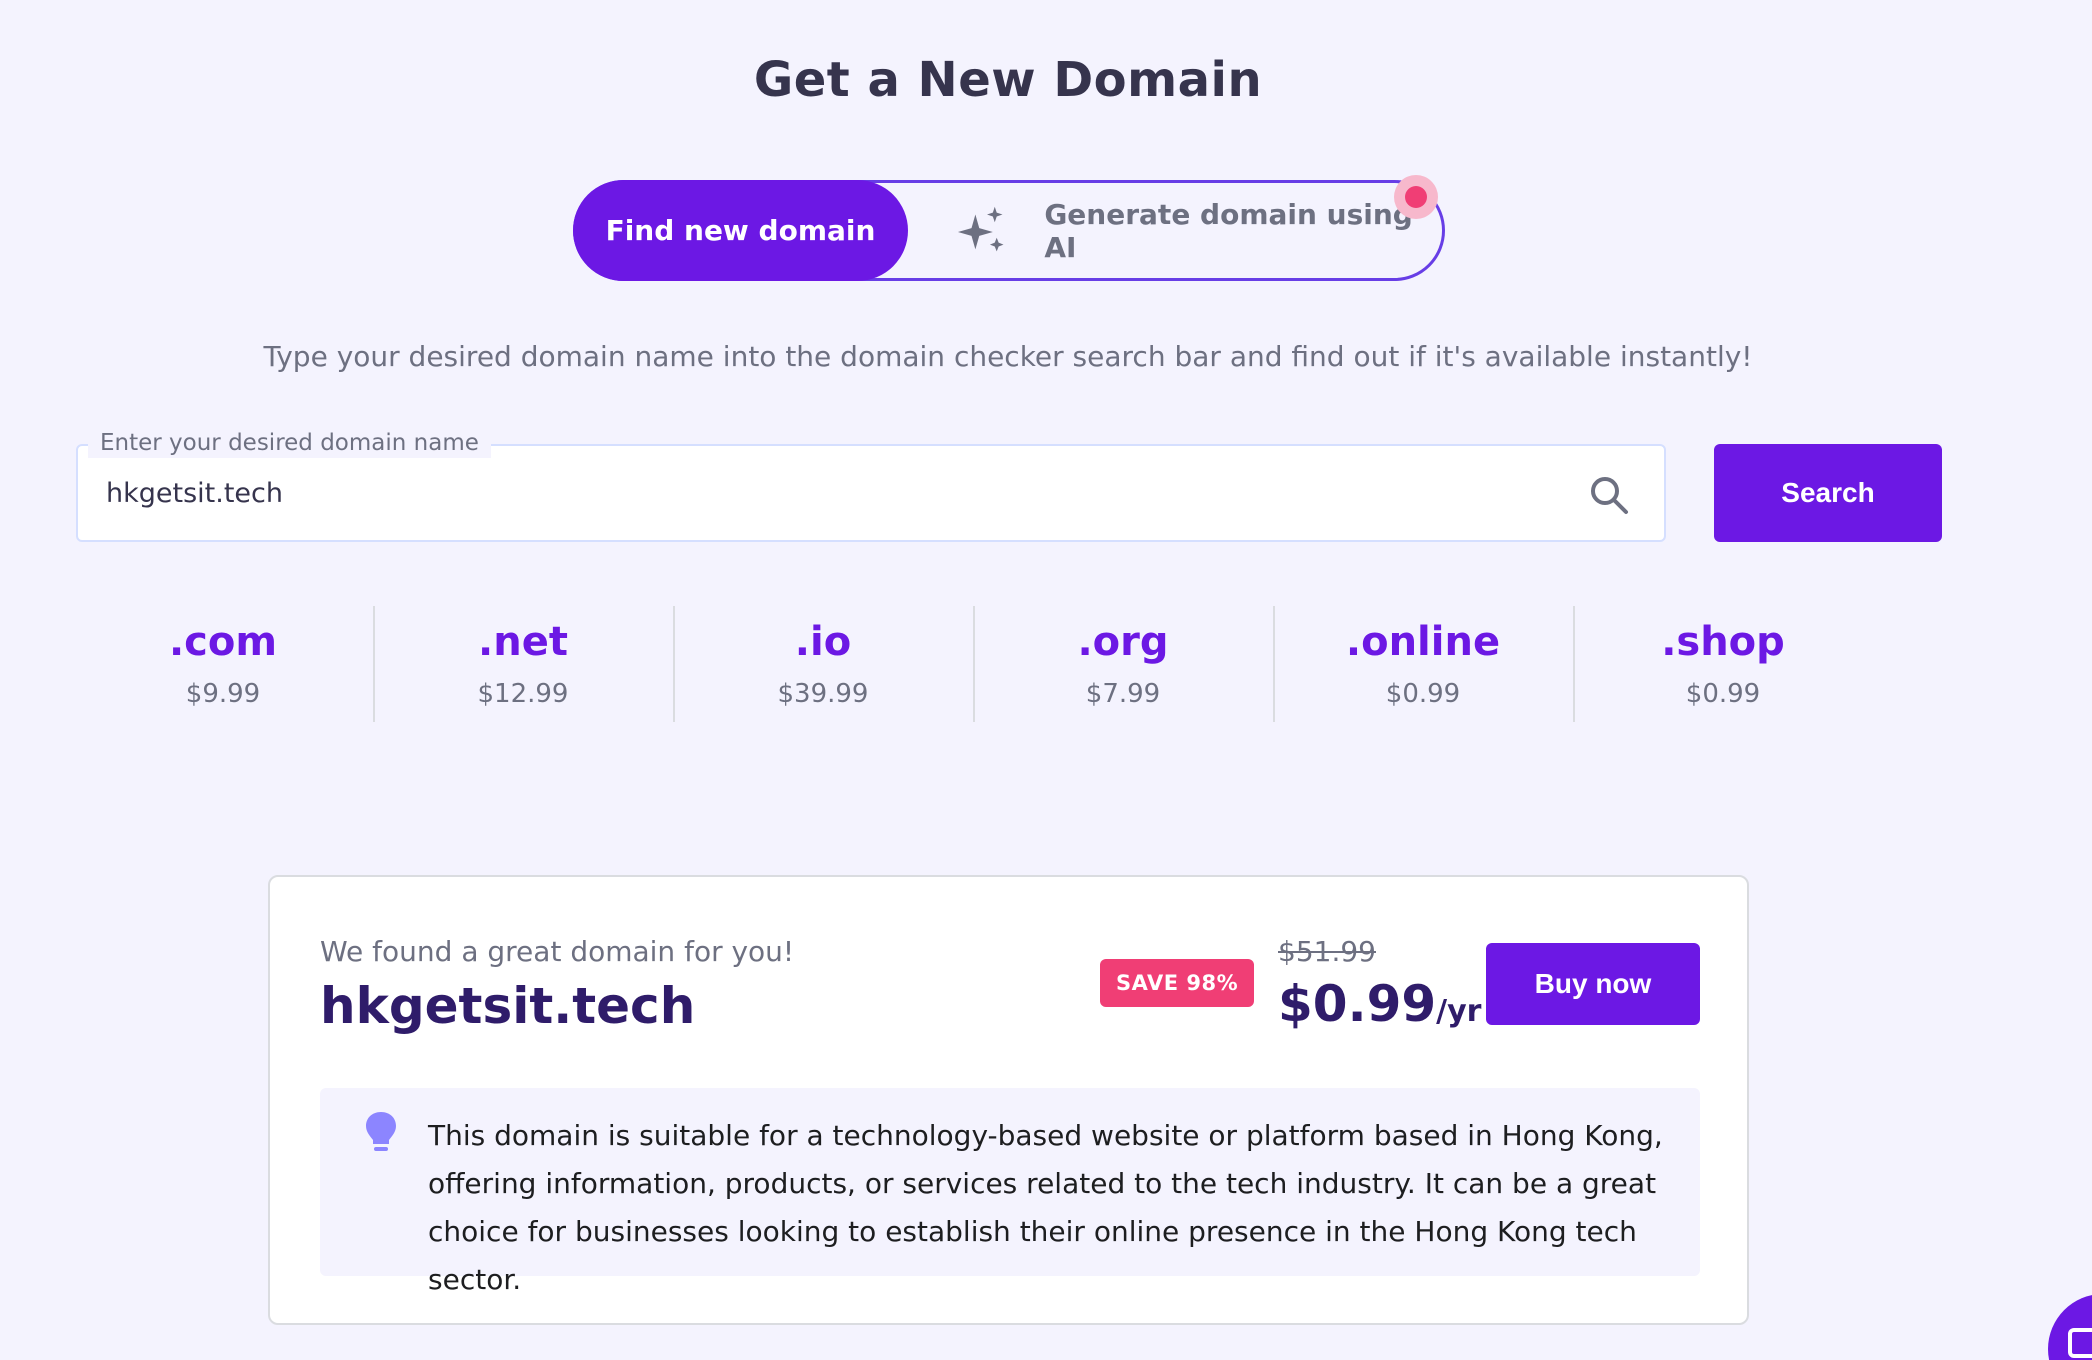 This screenshot has width=2092, height=1360. Describe the element at coordinates (1459, 1011) in the screenshot. I see `price-period: /yr` at that location.